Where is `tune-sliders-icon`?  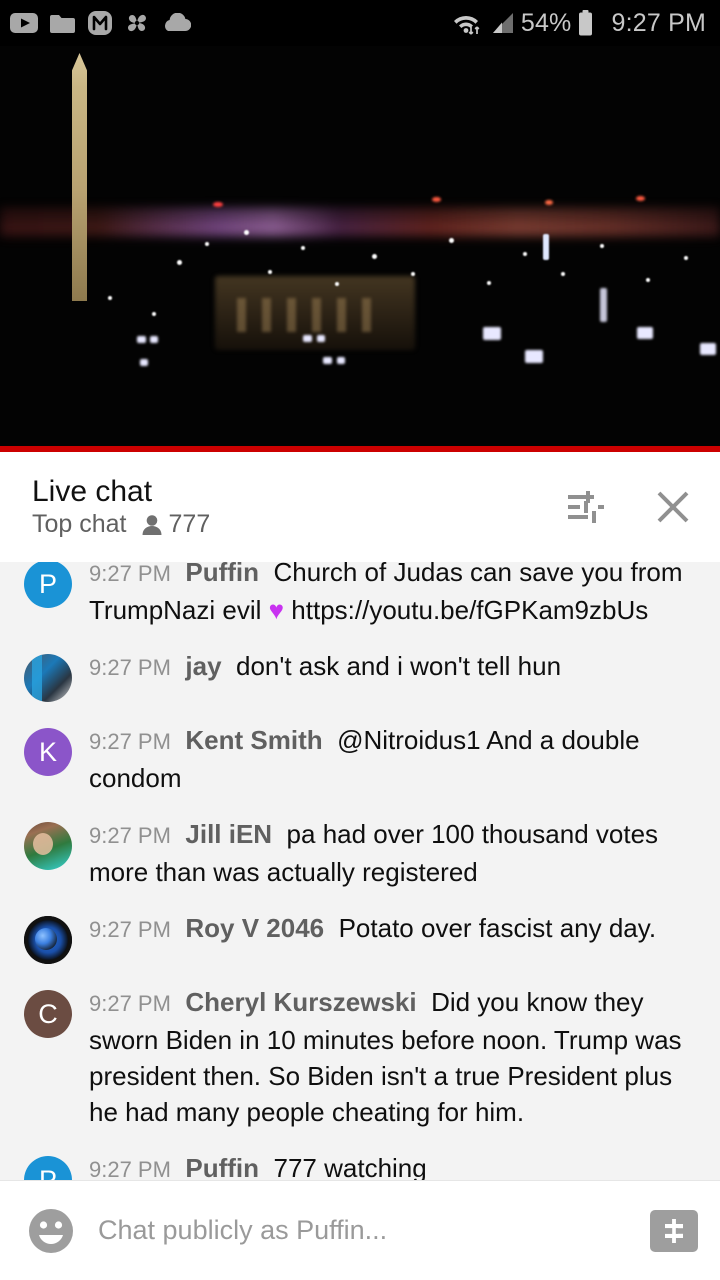 tune-sliders-icon is located at coordinates (586, 507).